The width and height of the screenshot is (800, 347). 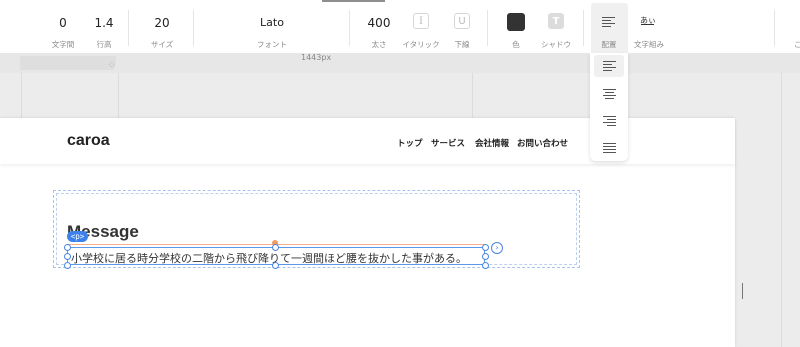 I want to click on align-button: 配置, so click(x=609, y=26).